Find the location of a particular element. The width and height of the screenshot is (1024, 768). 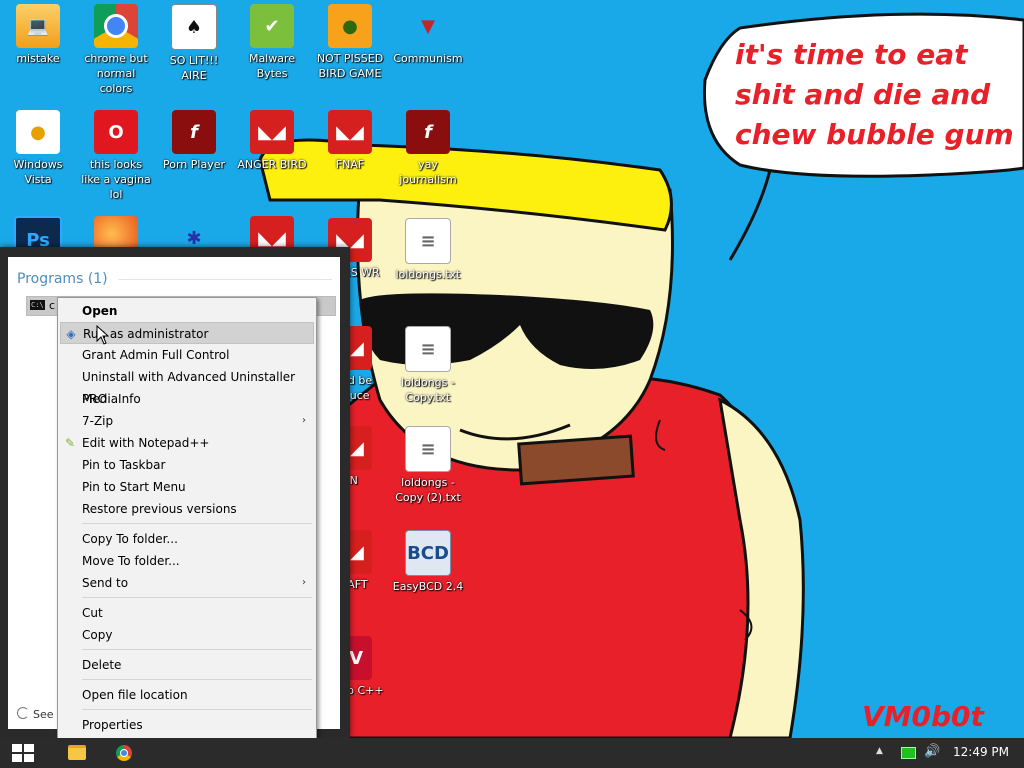

text-file-icon-3: ≡ is located at coordinates (428, 449).